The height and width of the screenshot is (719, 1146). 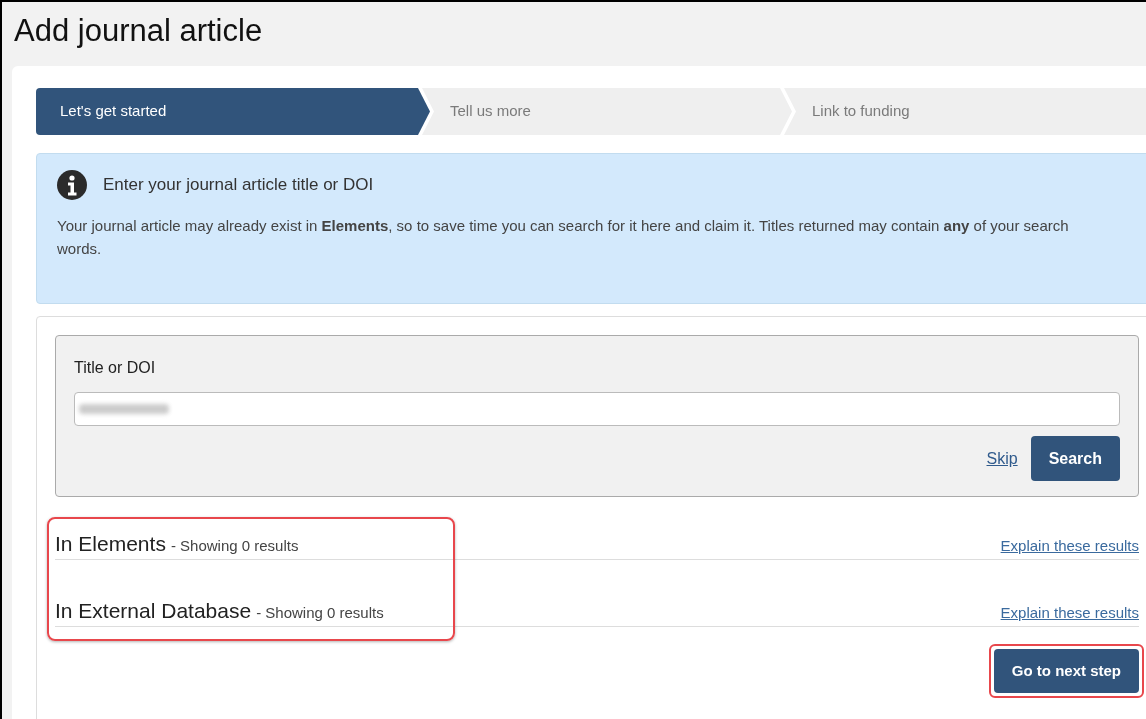 What do you see at coordinates (138, 31) in the screenshot?
I see `page-title: Add journal article` at bounding box center [138, 31].